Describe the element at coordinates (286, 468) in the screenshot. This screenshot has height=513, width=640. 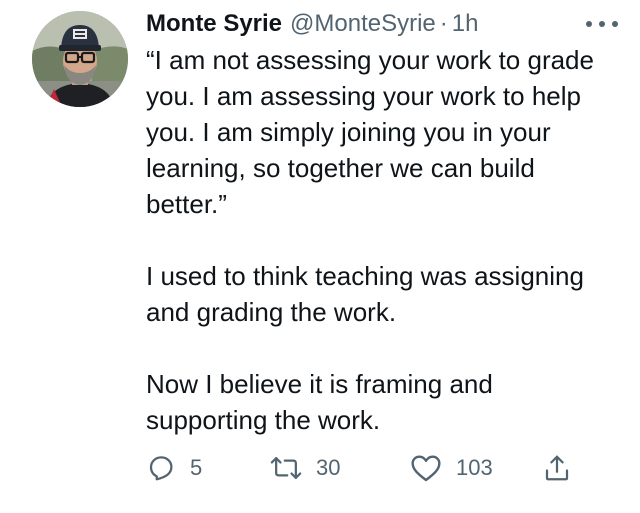
I see `retweet-icon` at that location.